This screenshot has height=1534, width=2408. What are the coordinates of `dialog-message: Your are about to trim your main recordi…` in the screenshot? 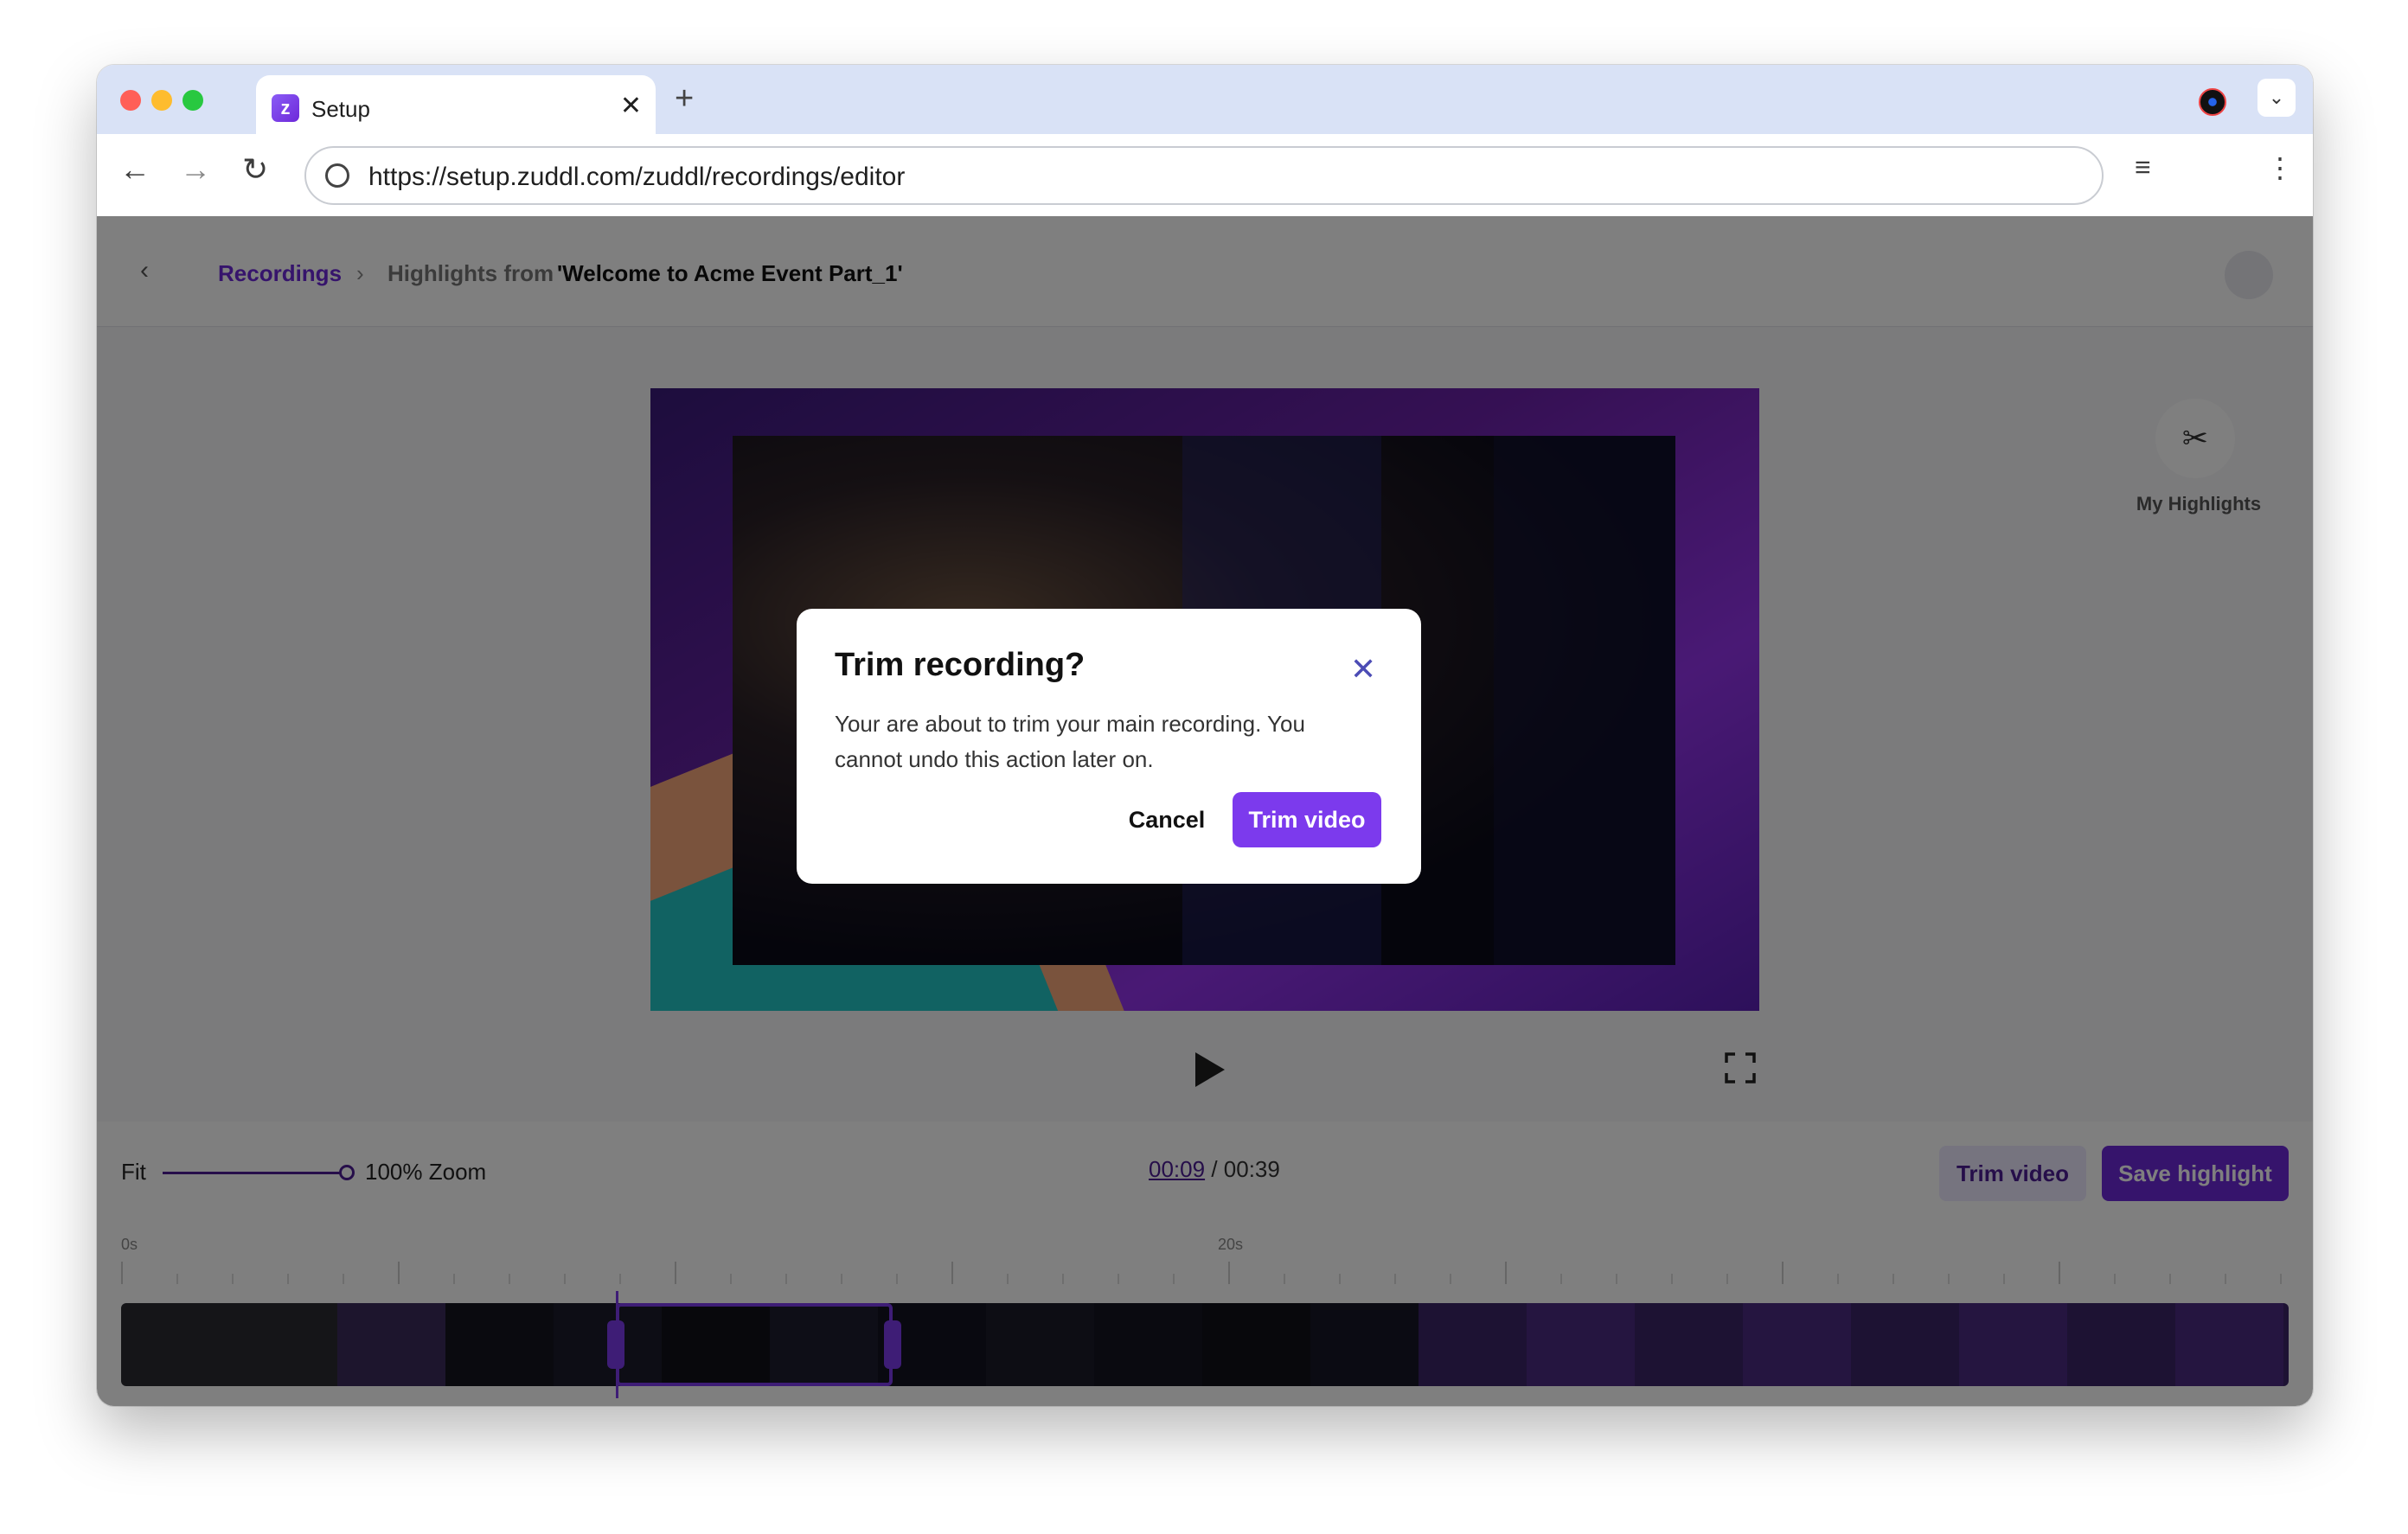 It's located at (1070, 741).